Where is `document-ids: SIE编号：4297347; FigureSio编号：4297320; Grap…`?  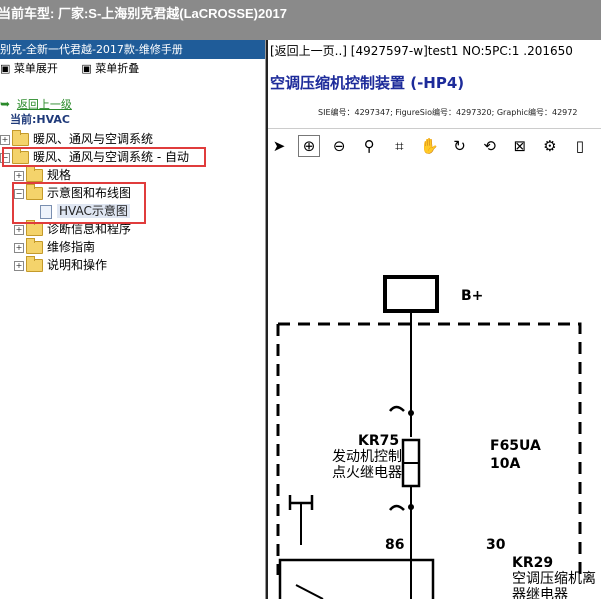
document-ids: SIE编号：4297347; FigureSio编号：4297320; Grap… is located at coordinates (448, 112).